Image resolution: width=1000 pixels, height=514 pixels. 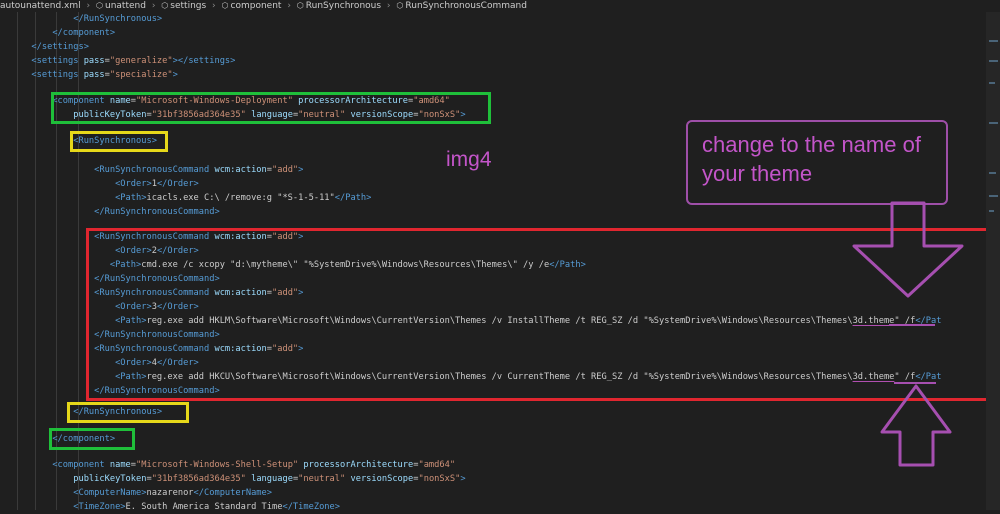 What do you see at coordinates (60, 47) in the screenshot?
I see `code-line: </settings>` at bounding box center [60, 47].